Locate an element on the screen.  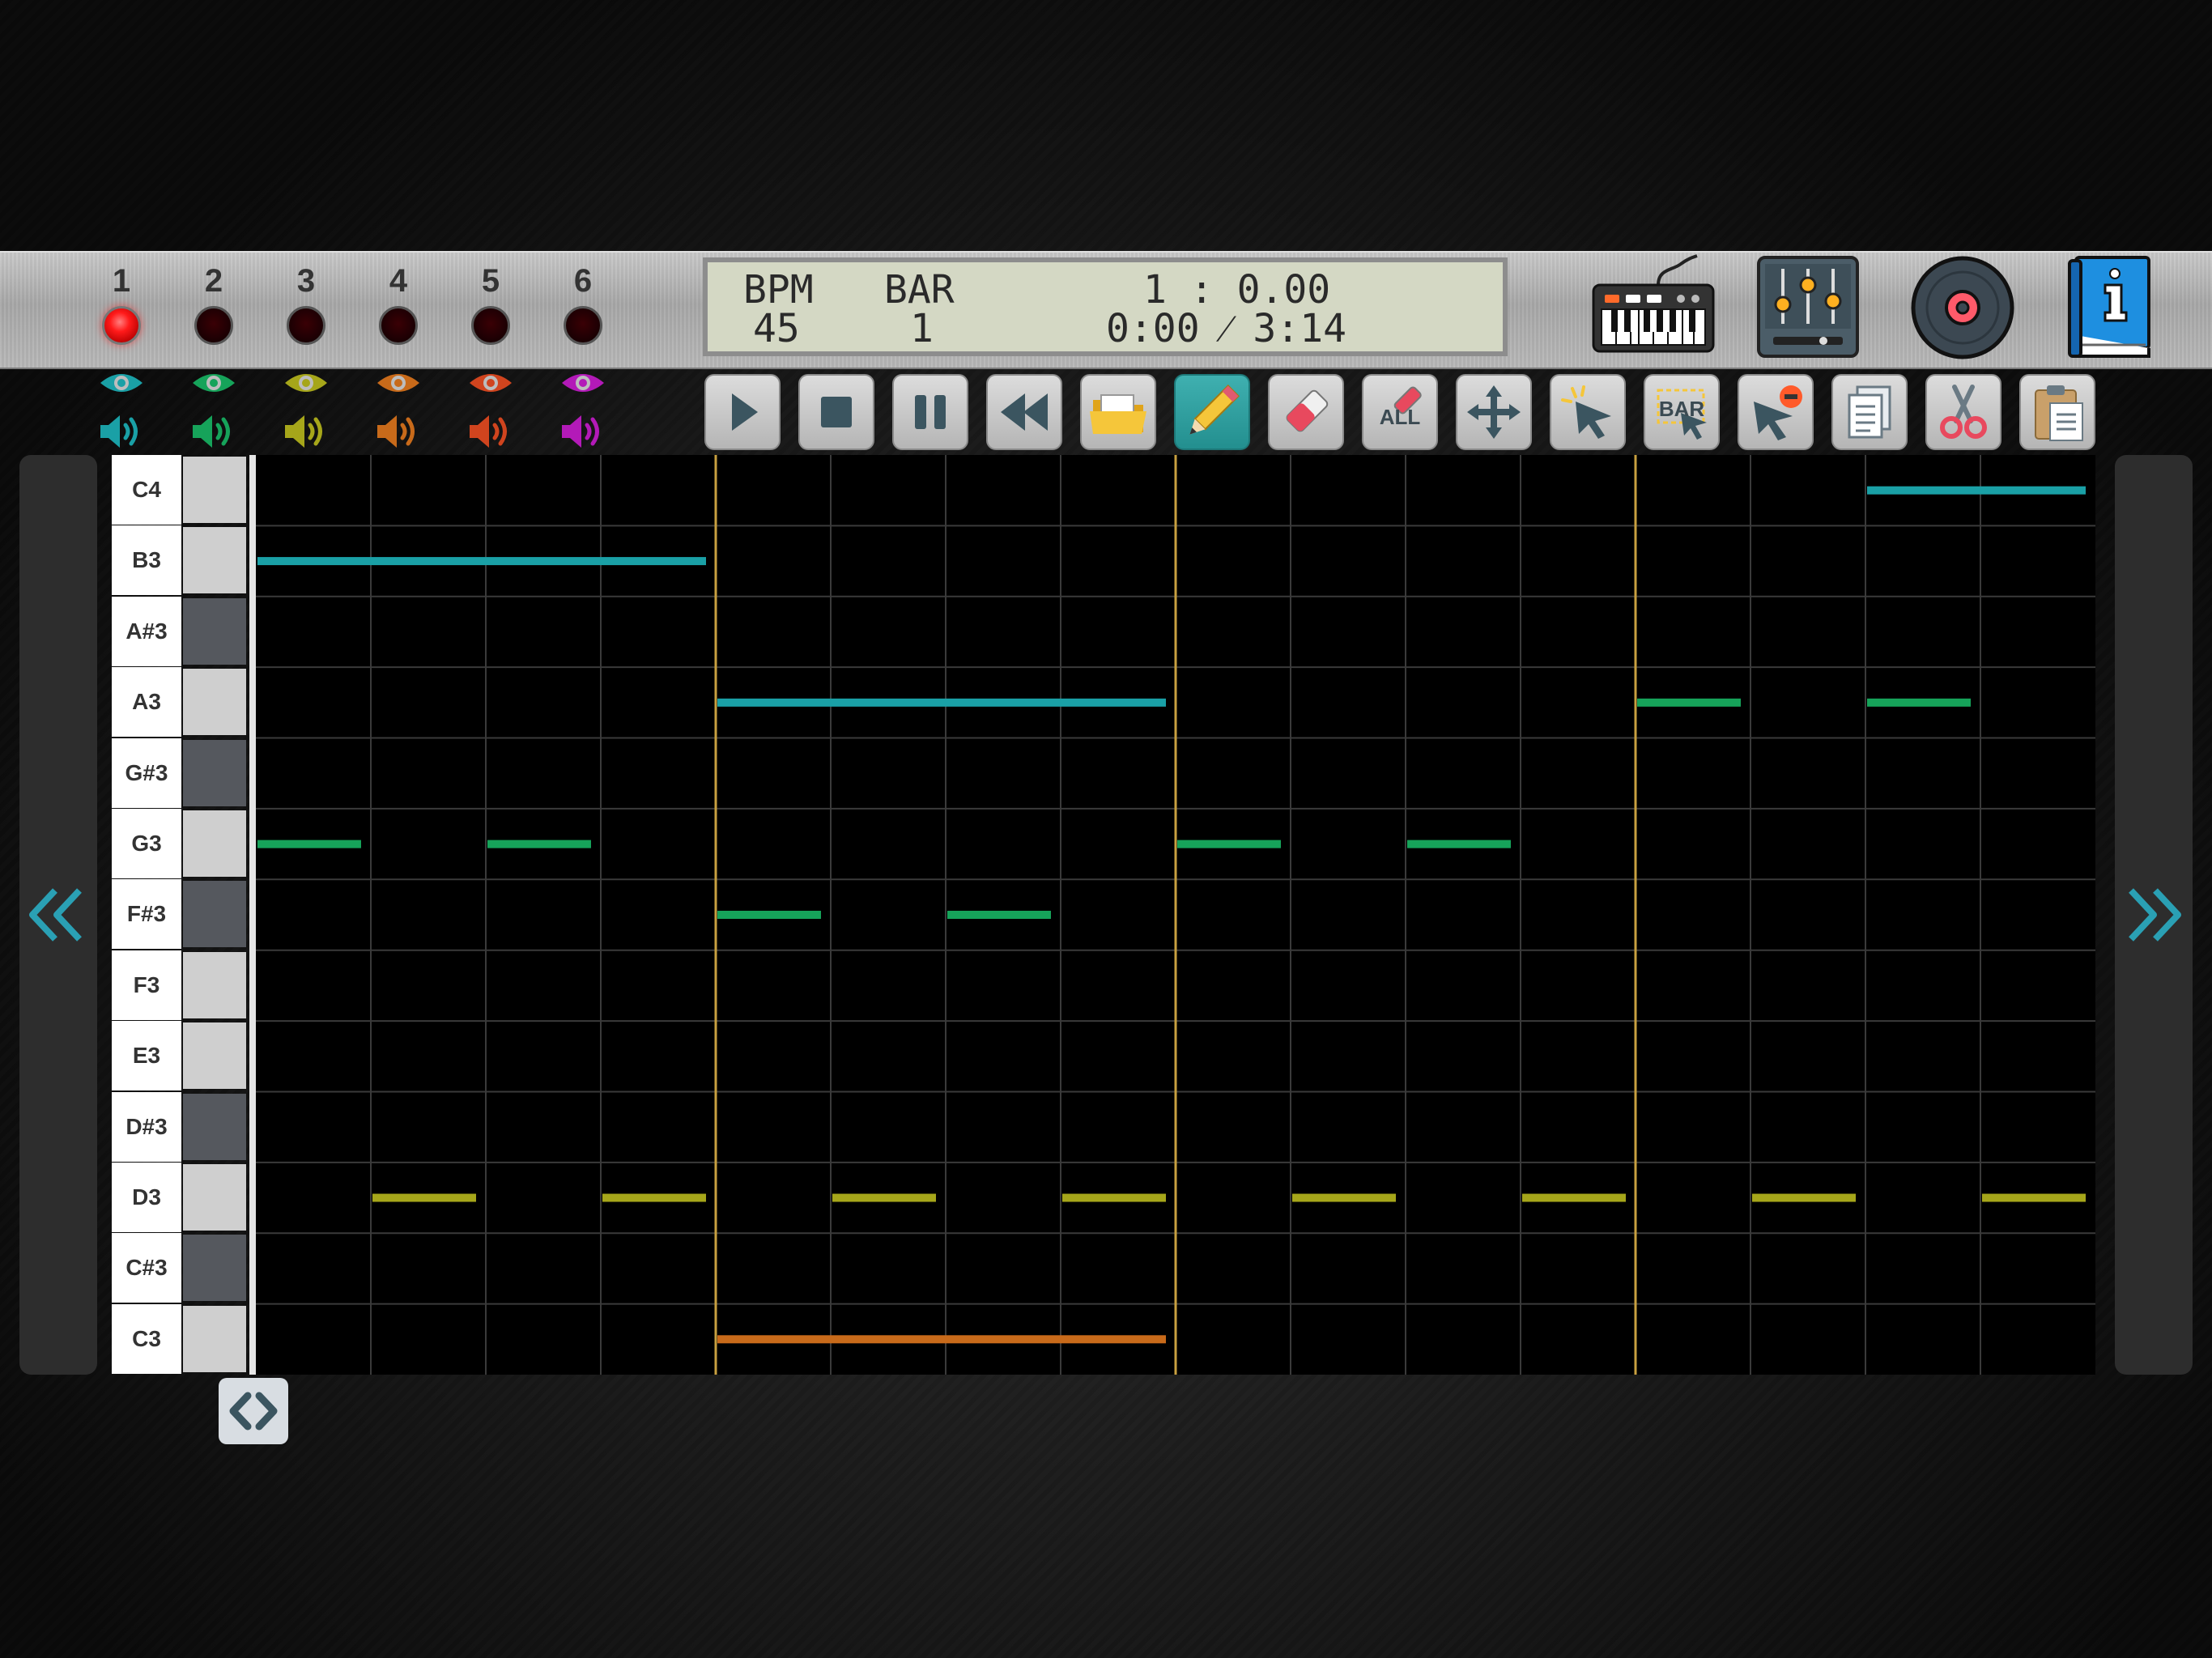
keyboard-divider is located at coordinates (253, 915).